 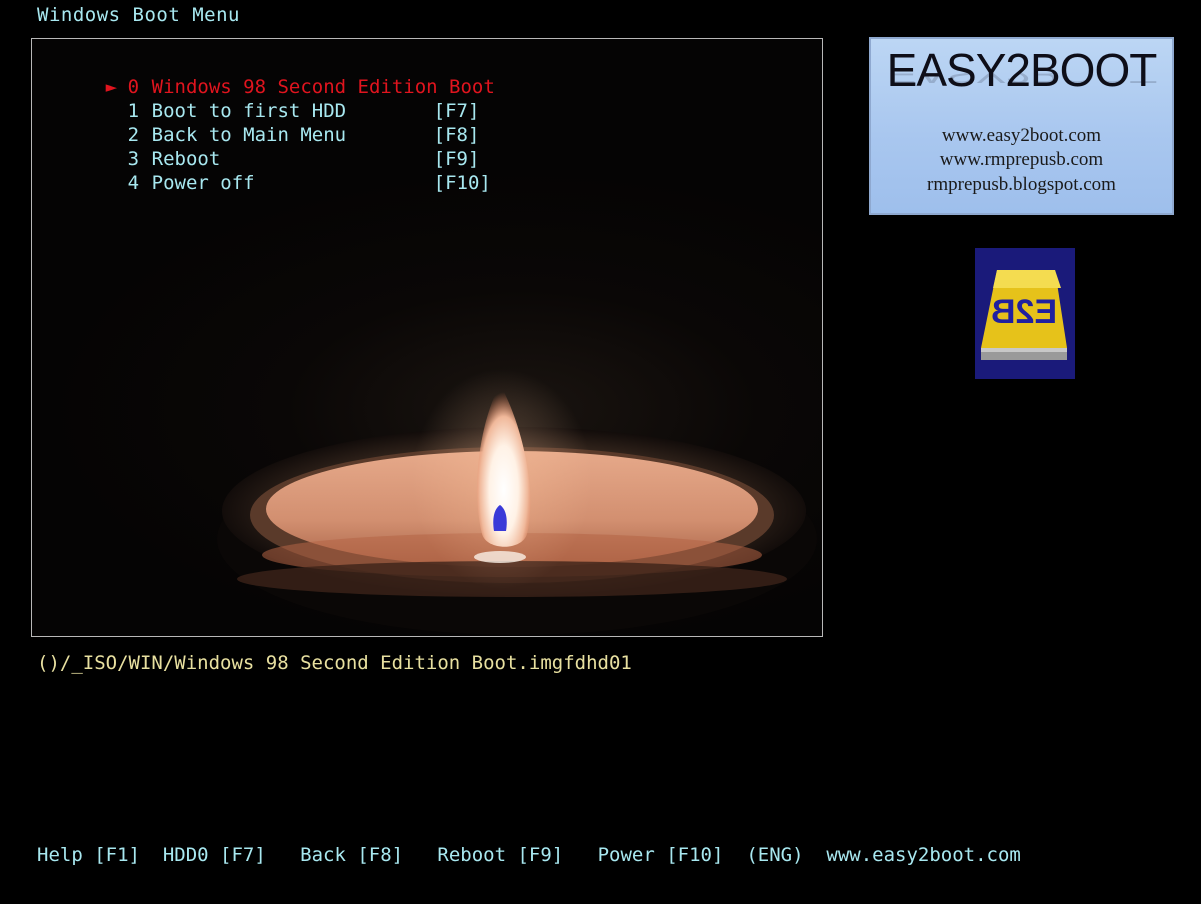 I want to click on menu-item-reboot: 3 Reboot [F9], so click(x=264, y=146).